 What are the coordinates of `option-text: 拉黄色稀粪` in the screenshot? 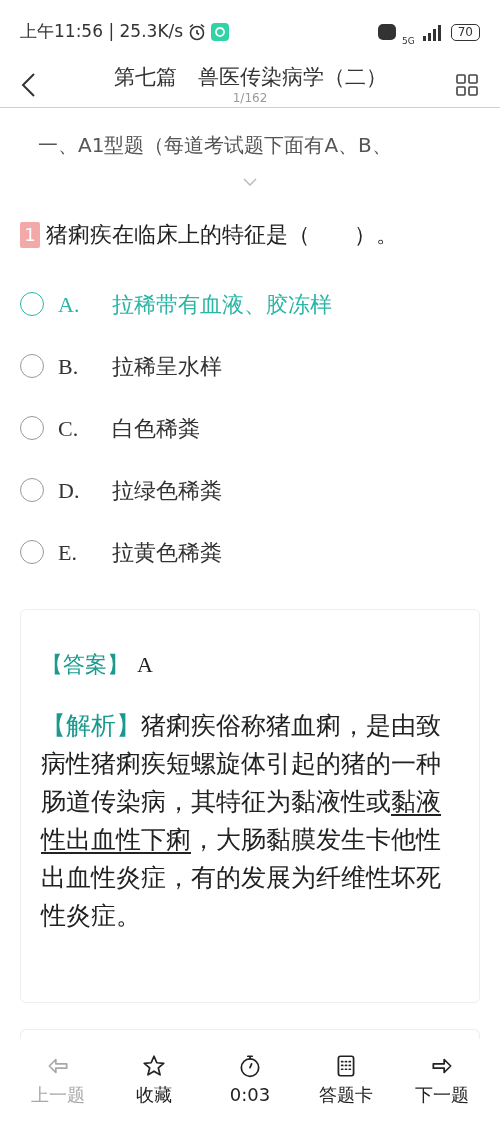 It's located at (167, 552).